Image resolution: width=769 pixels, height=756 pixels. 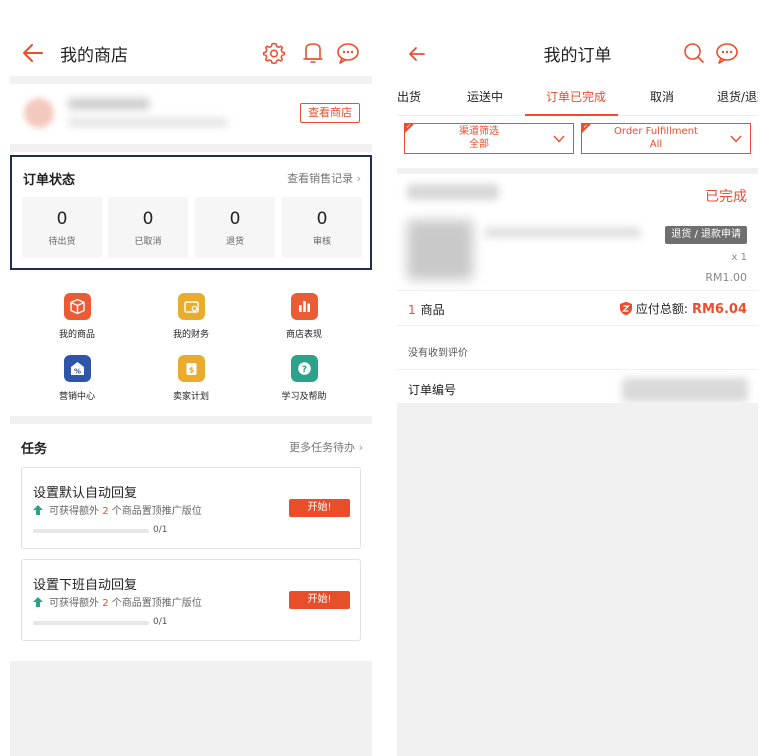 I want to click on status-label: 待出货, so click(x=62, y=242).